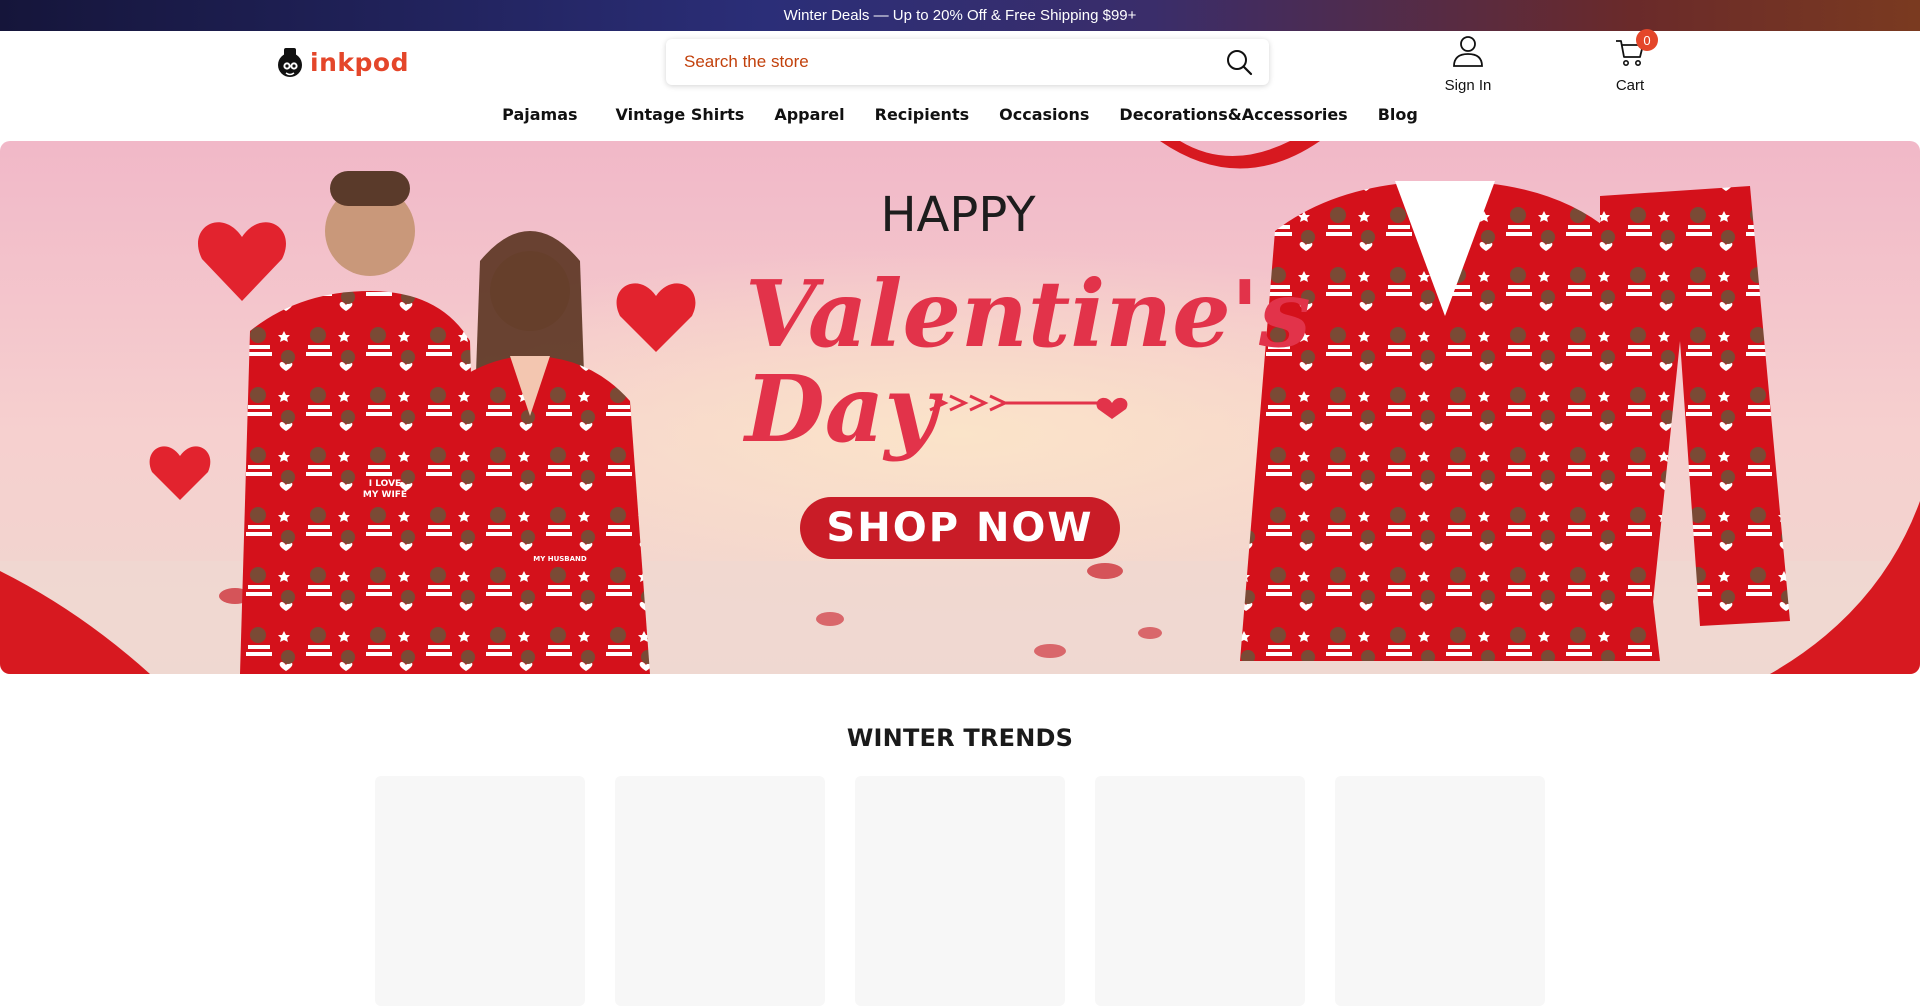 The image size is (1920, 1006). Describe the element at coordinates (1635, 49) in the screenshot. I see `cart-icon: 0` at that location.